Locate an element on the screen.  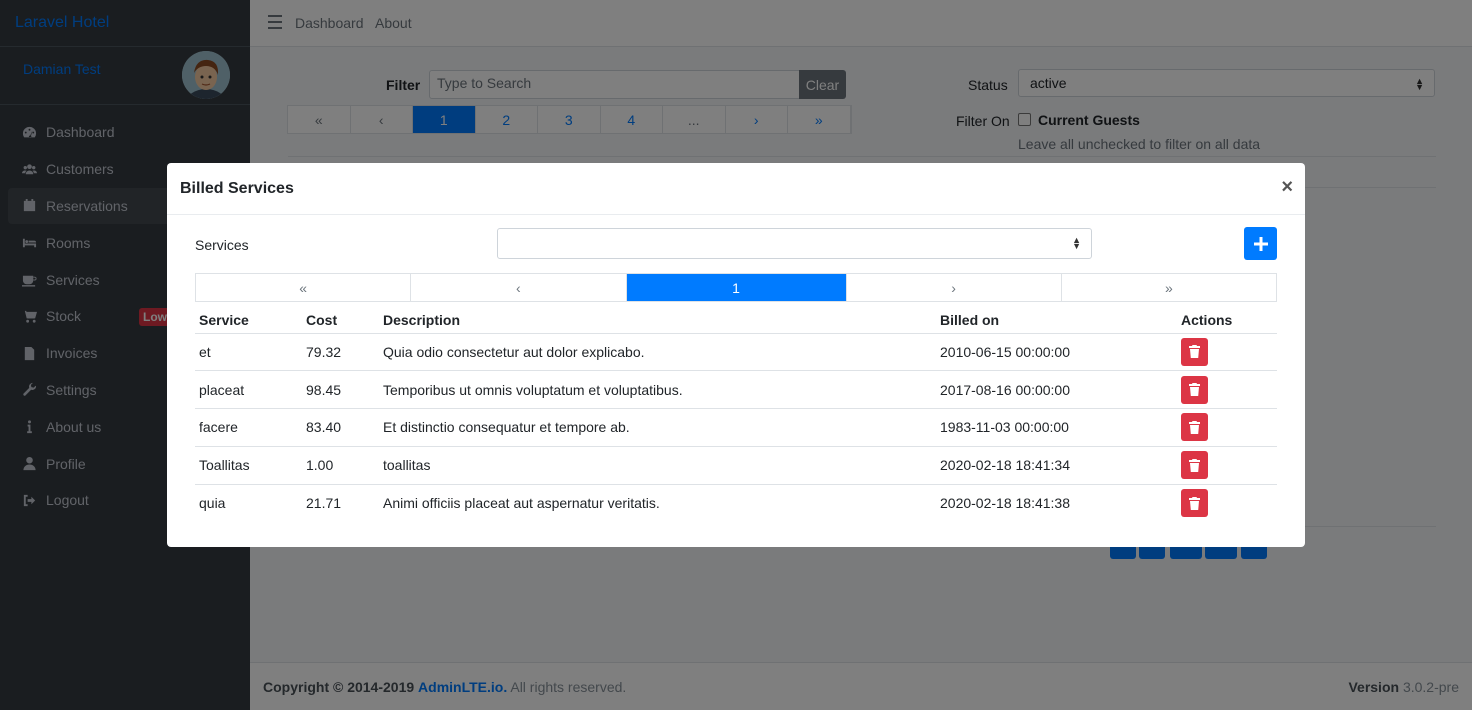
cell-description: toallitas is located at coordinates (657, 465).